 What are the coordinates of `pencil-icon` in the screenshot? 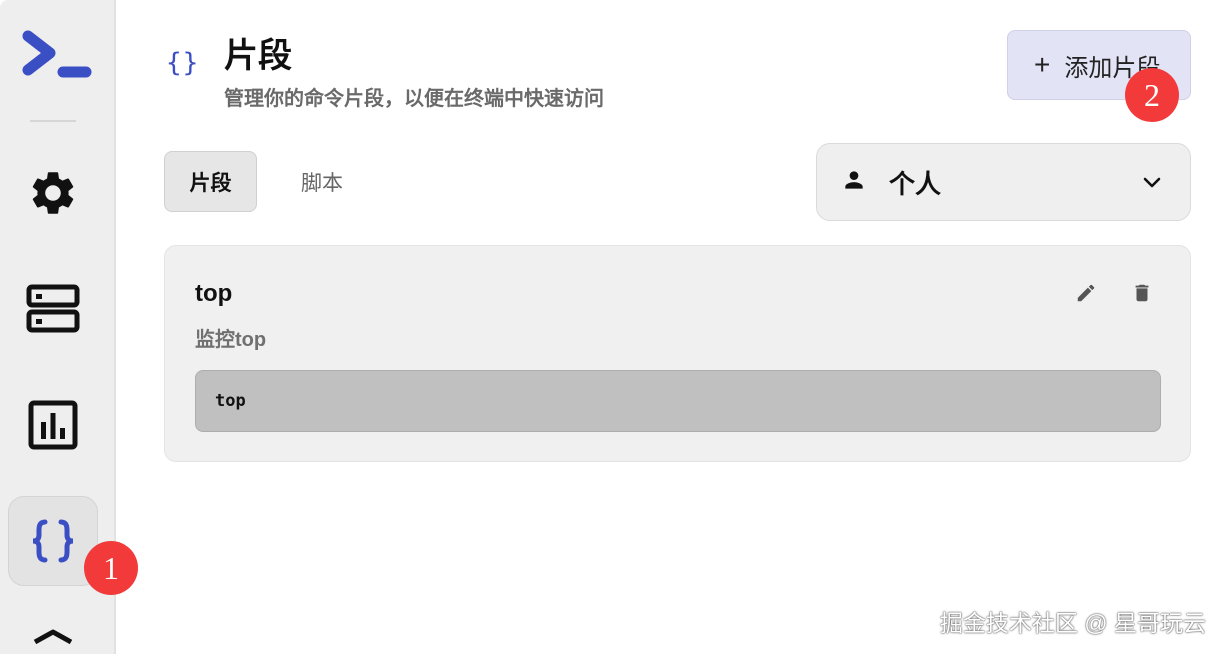 It's located at (1086, 295).